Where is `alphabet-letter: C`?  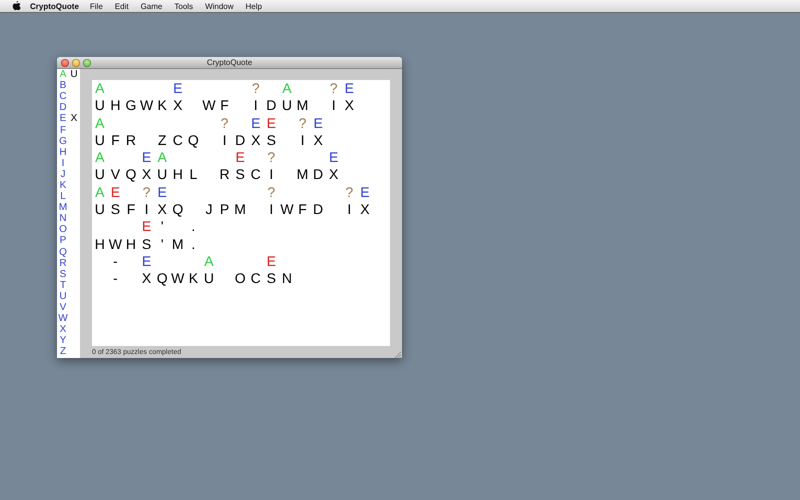 alphabet-letter: C is located at coordinates (63, 96).